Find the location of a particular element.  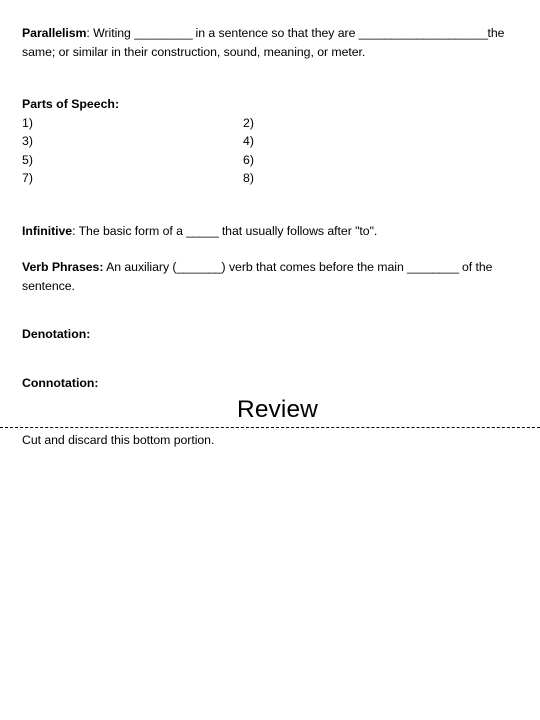

infinitive-text-2: that usually follows after "to". is located at coordinates (298, 230).